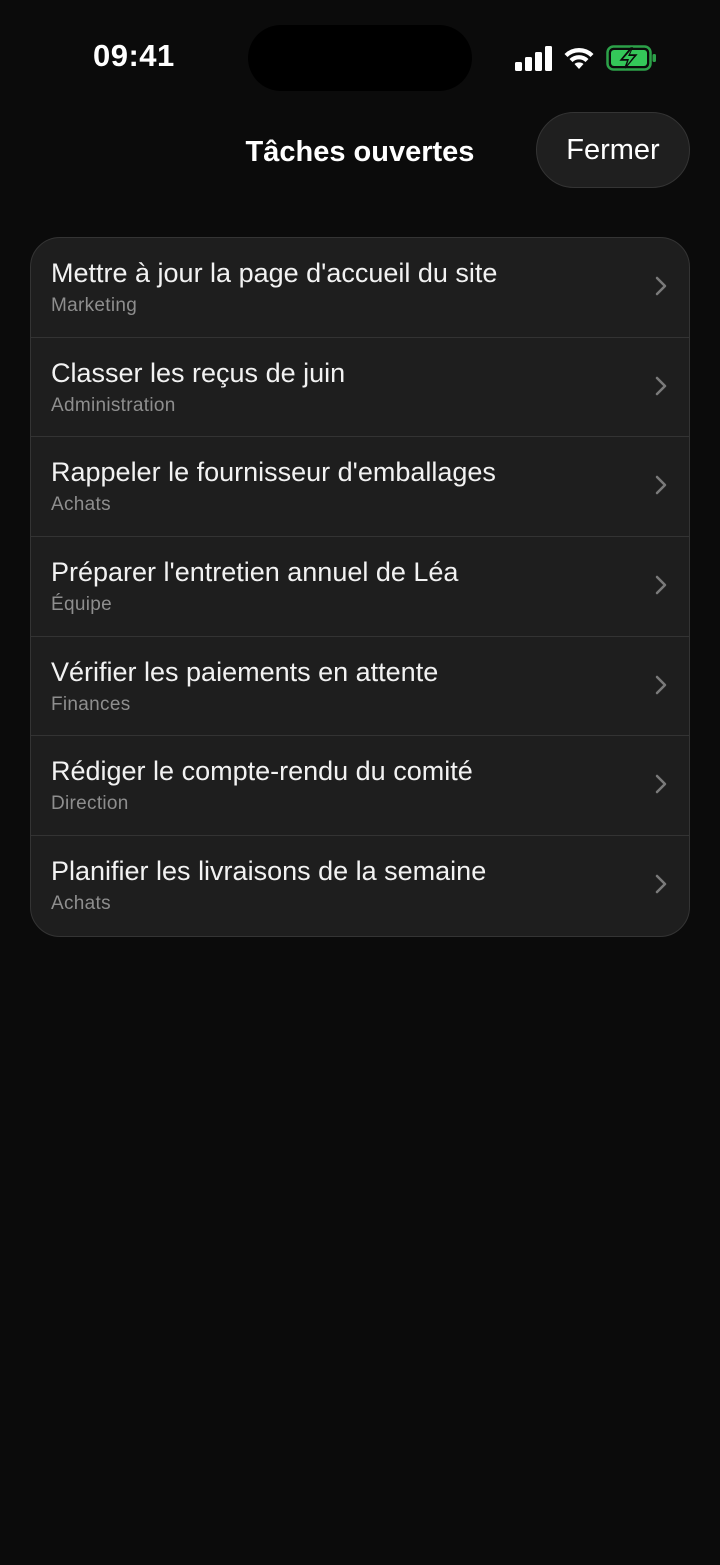  What do you see at coordinates (198, 372) in the screenshot?
I see `task-title: Classer les reçus de juin` at bounding box center [198, 372].